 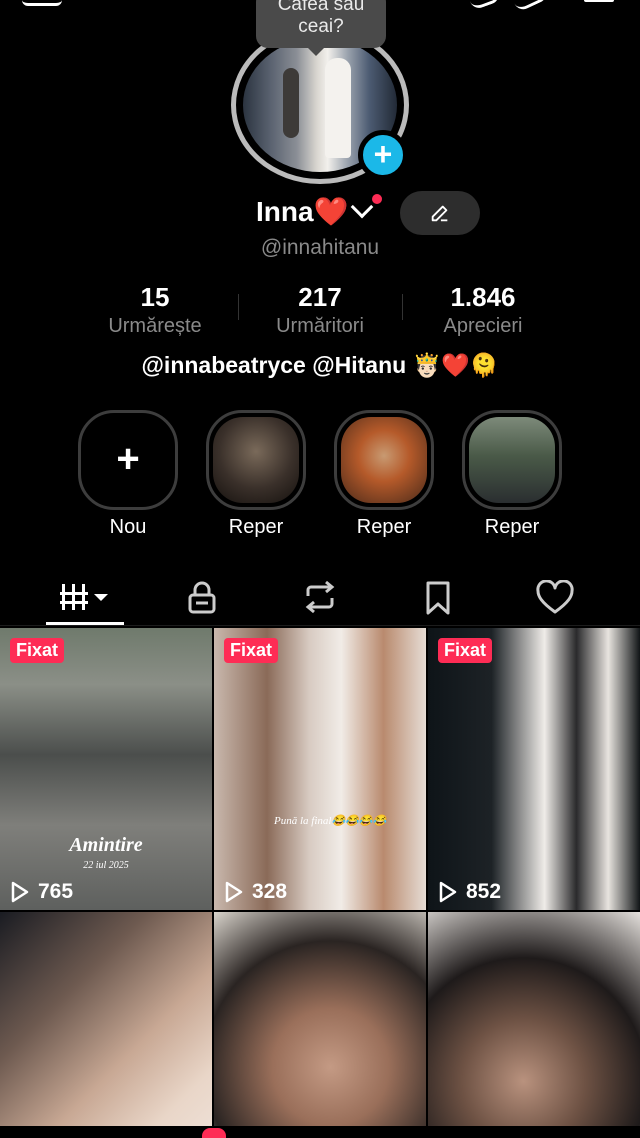 I want to click on footprint-icon, so click(x=531, y=6).